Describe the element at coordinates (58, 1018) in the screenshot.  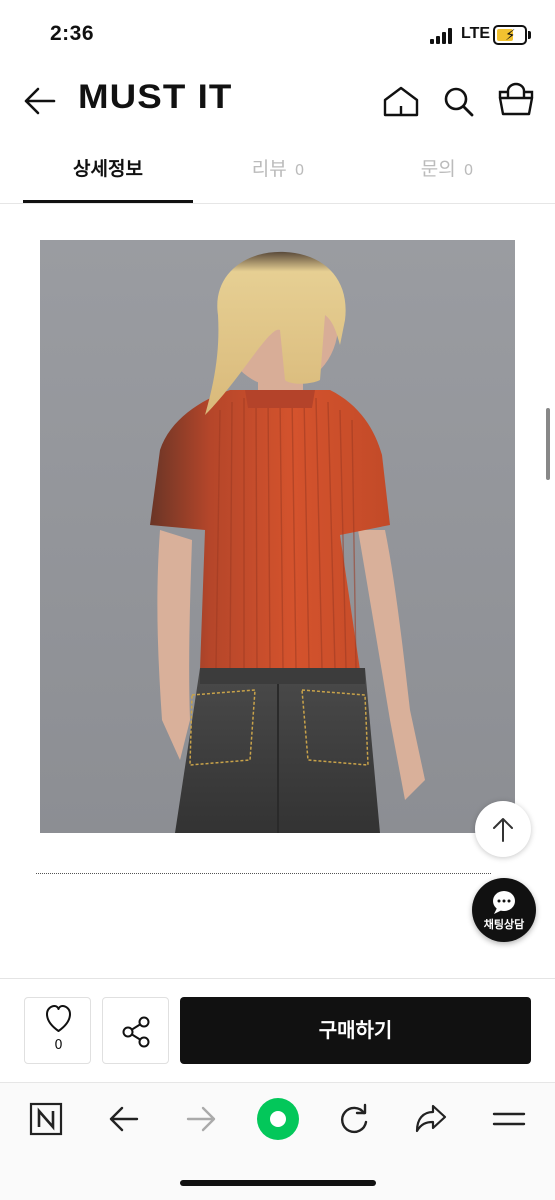
I see `heart-icon` at that location.